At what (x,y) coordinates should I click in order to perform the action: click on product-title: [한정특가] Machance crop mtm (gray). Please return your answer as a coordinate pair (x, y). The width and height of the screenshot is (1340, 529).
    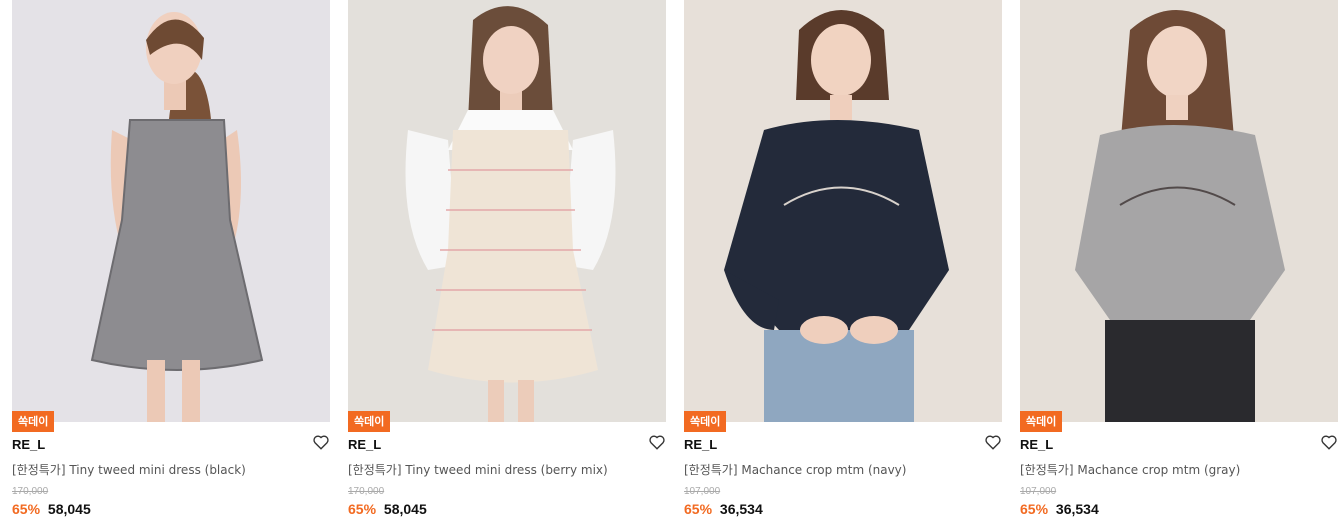
    Looking at the image, I should click on (1130, 469).